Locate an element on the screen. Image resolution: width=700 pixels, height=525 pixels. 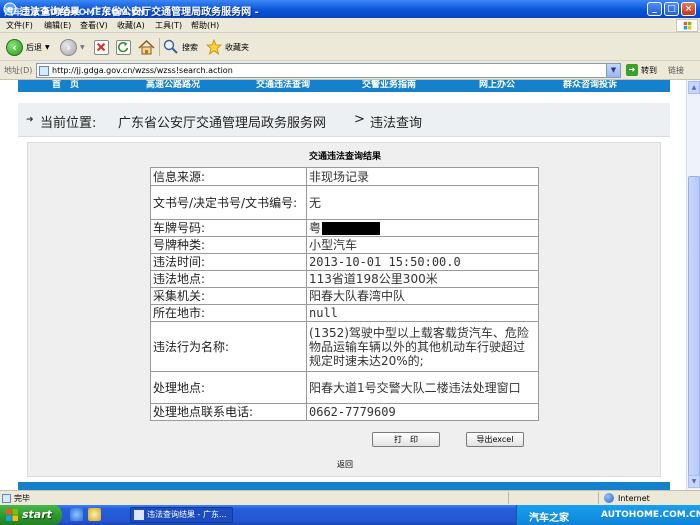
status-bar: 完毕 Internet is located at coordinates (350, 497).